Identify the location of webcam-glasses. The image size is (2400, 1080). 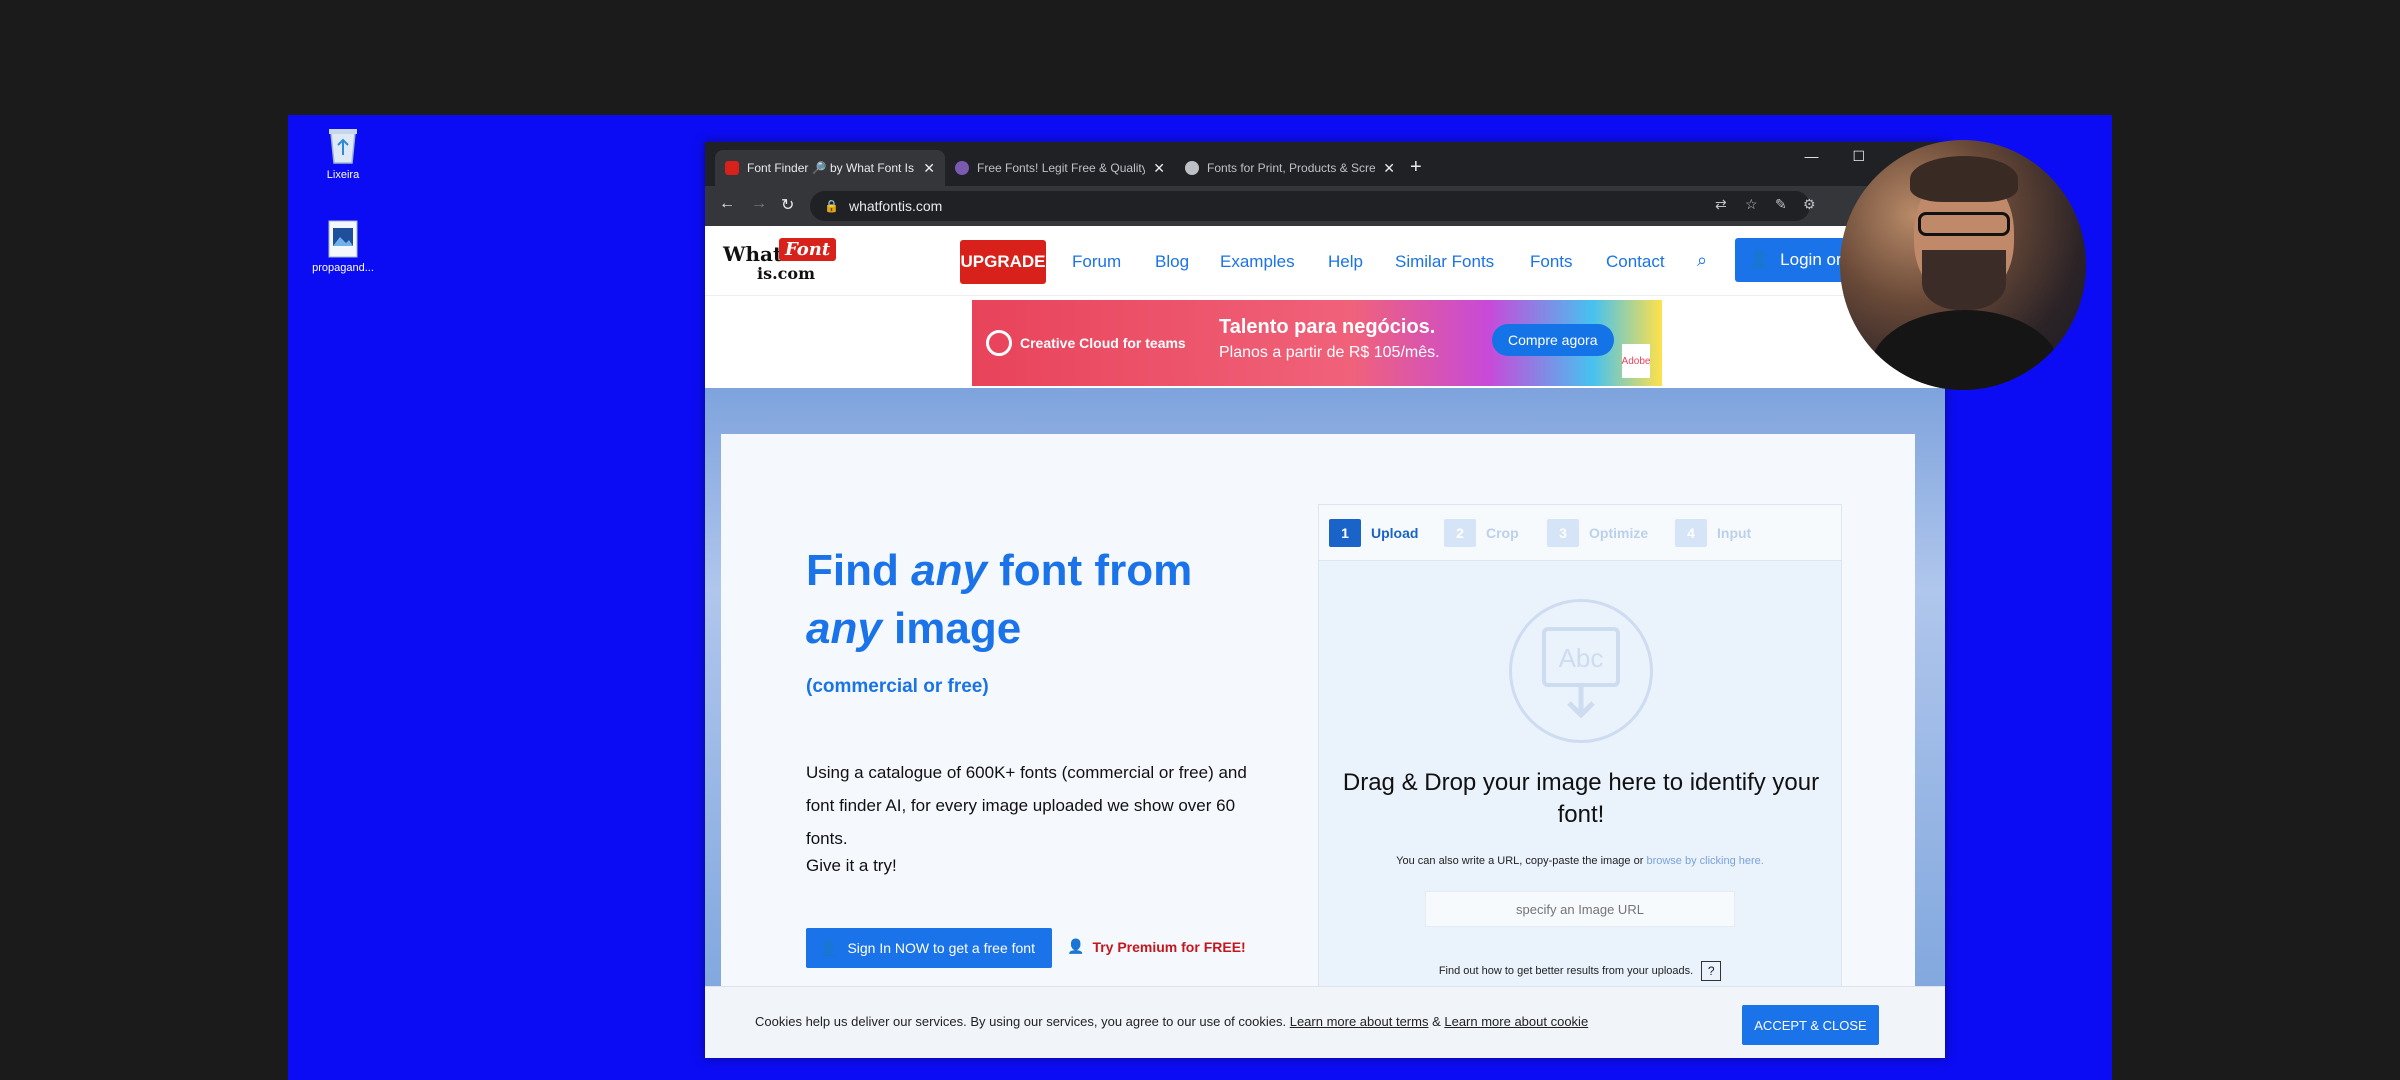
(1964, 224).